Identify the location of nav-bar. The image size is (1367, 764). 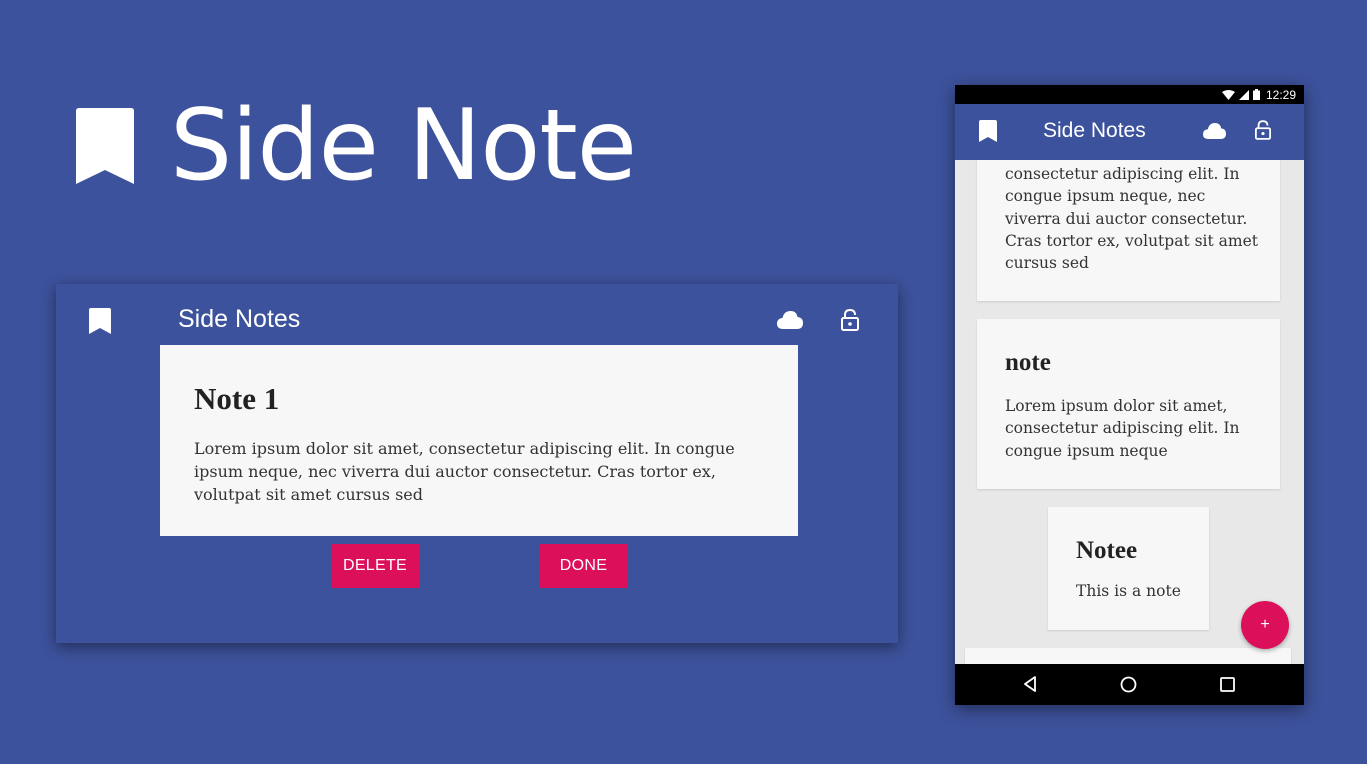
(1129, 684).